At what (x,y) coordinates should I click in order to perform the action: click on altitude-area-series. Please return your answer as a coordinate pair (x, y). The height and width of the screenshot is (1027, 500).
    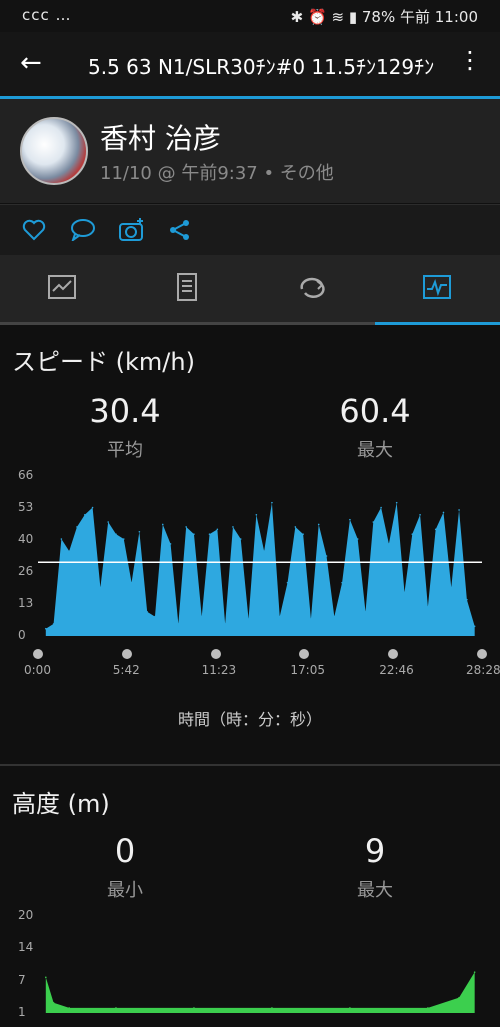
    Looking at the image, I should click on (260, 992).